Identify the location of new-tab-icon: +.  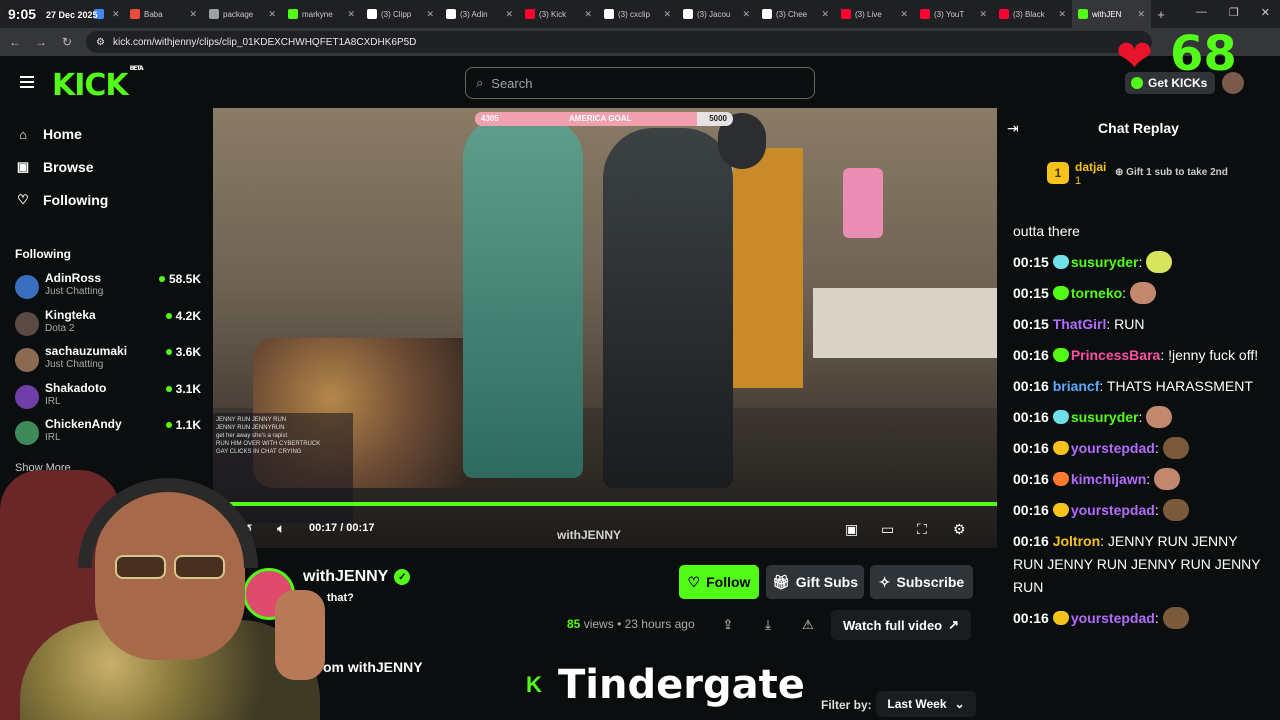
(1161, 14).